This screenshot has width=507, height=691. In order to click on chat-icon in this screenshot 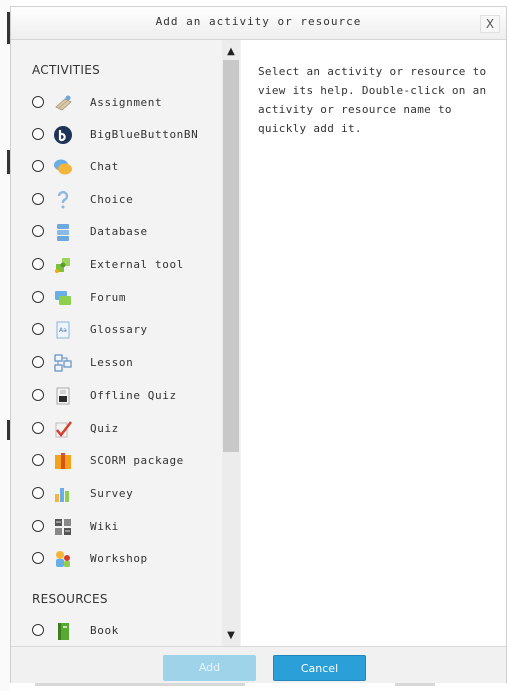, I will do `click(63, 167)`.